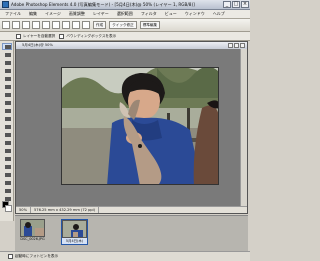 The height and width of the screenshot is (261, 320). What do you see at coordinates (39, 35) in the screenshot?
I see `auto-select-label: レイヤーを自動選択` at bounding box center [39, 35].